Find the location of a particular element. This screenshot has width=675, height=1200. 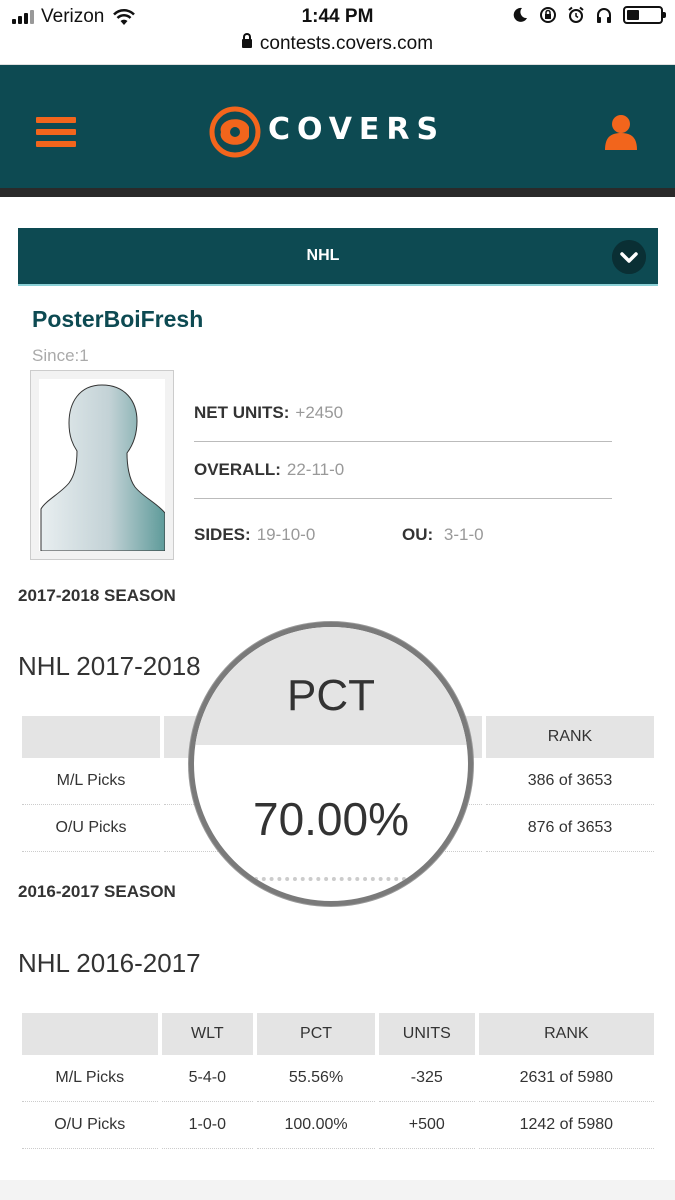

avatar is located at coordinates (102, 465).